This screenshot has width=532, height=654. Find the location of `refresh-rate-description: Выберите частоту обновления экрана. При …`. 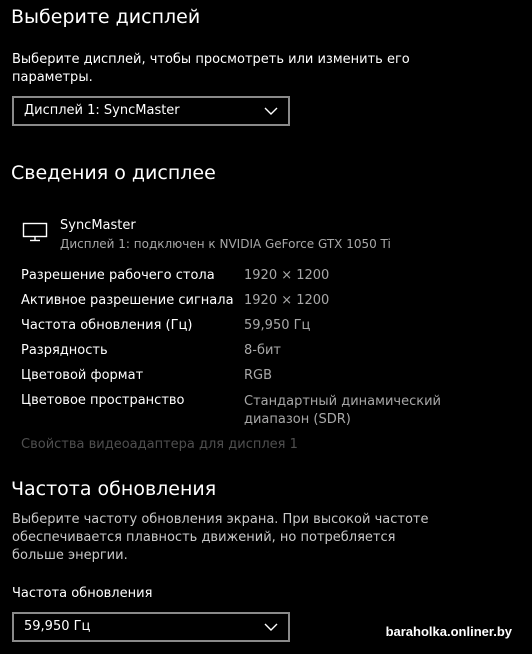

refresh-rate-description: Выберите частоту обновления экрана. При … is located at coordinates (220, 537).